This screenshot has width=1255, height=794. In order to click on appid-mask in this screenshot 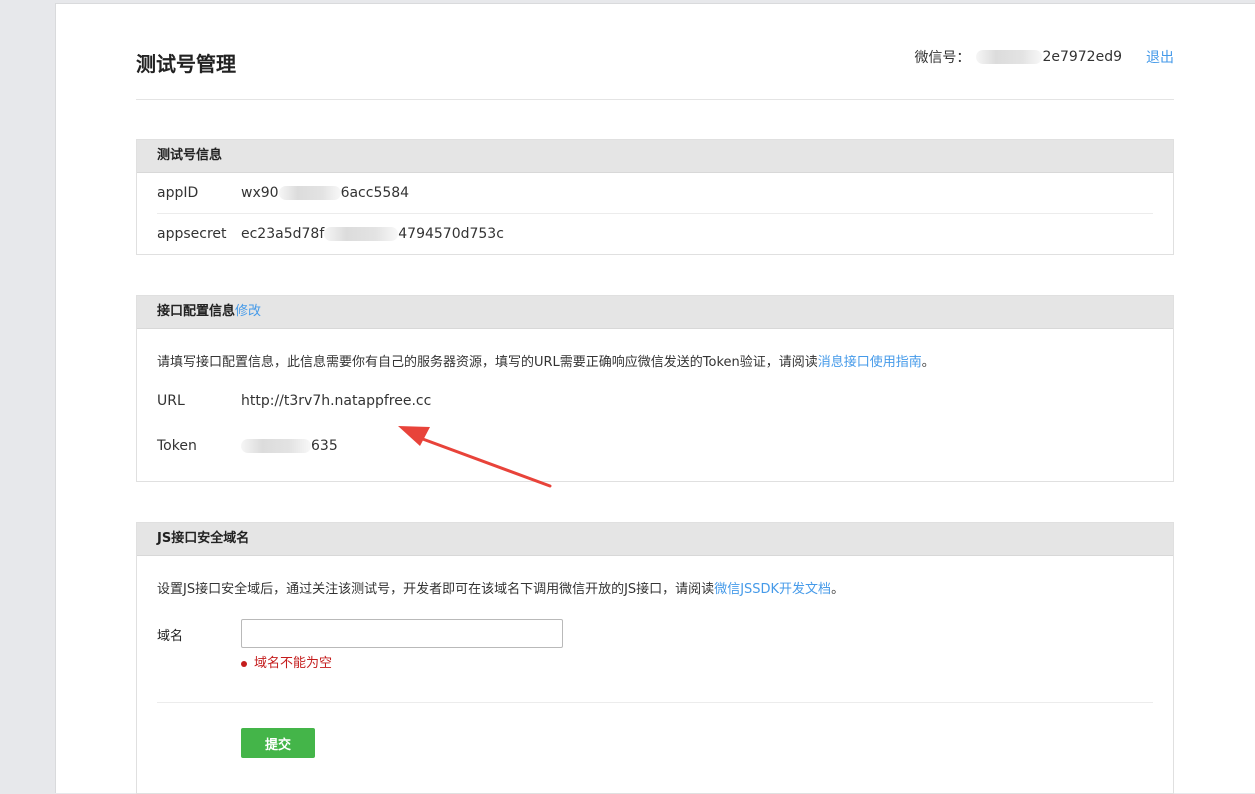, I will do `click(309, 193)`.